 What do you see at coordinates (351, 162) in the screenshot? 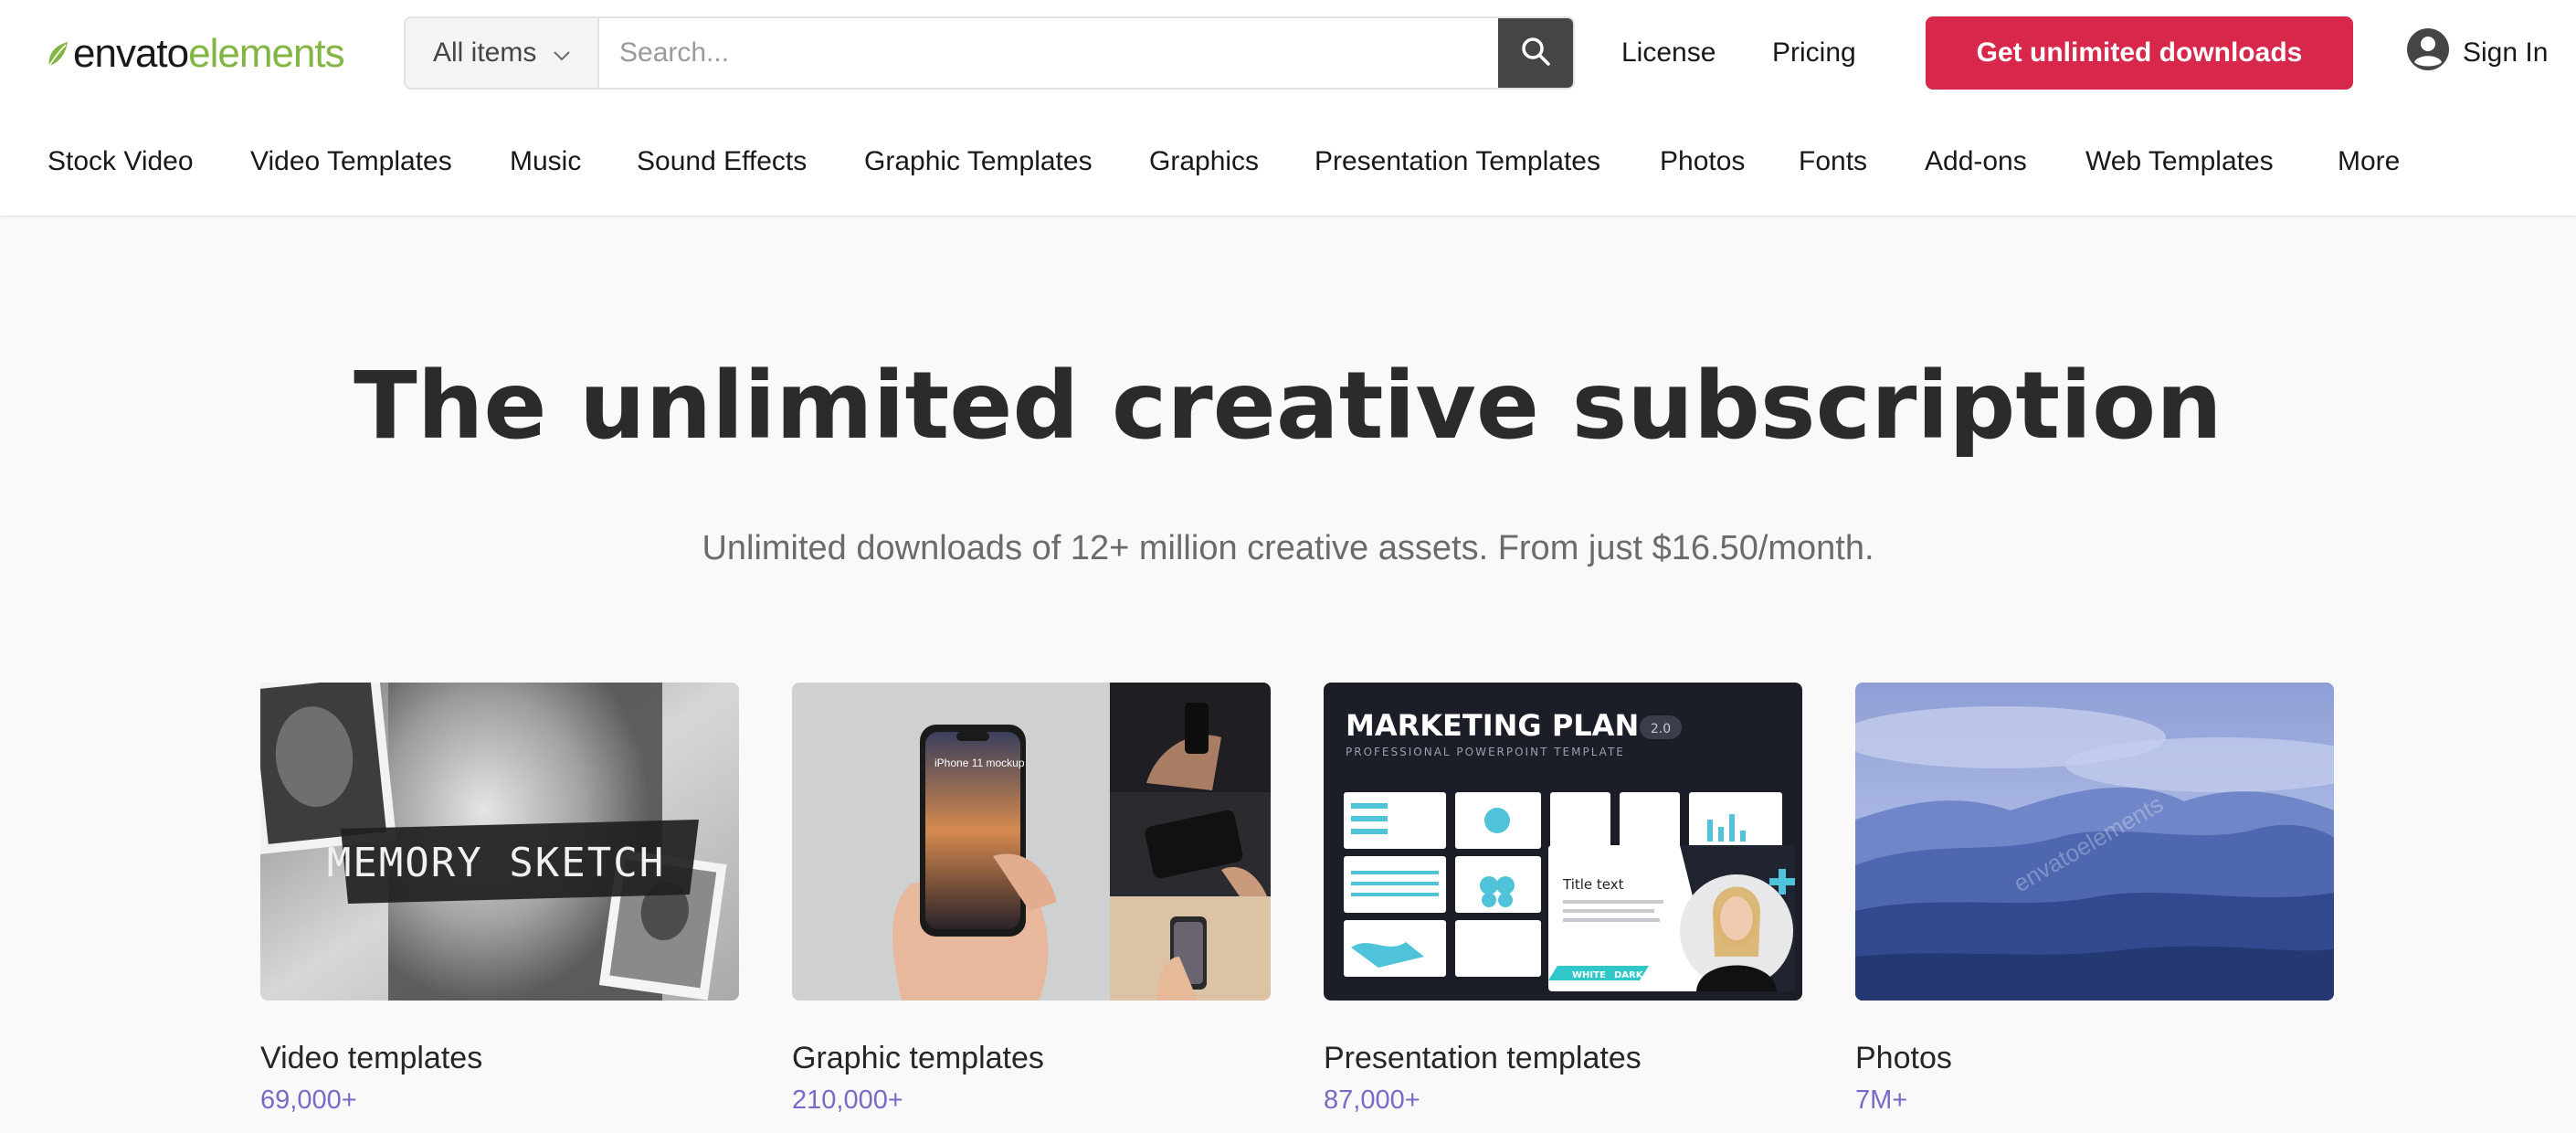
I see `nav-item-video-templates: Video Templates` at bounding box center [351, 162].